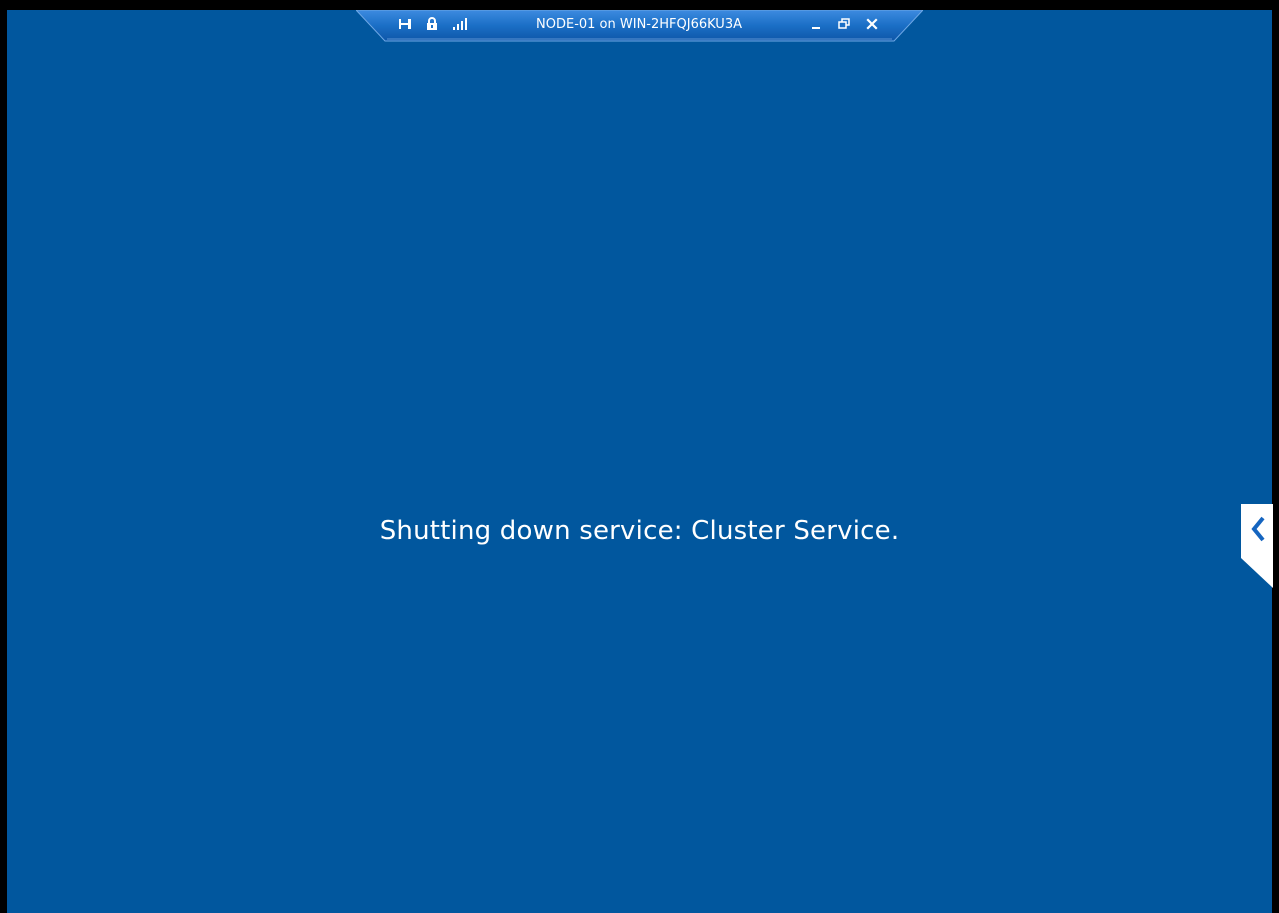 This screenshot has width=1279, height=913. I want to click on connection-bar: NODE-01 on WIN-2HFQJ66KU3A, so click(639, 26).